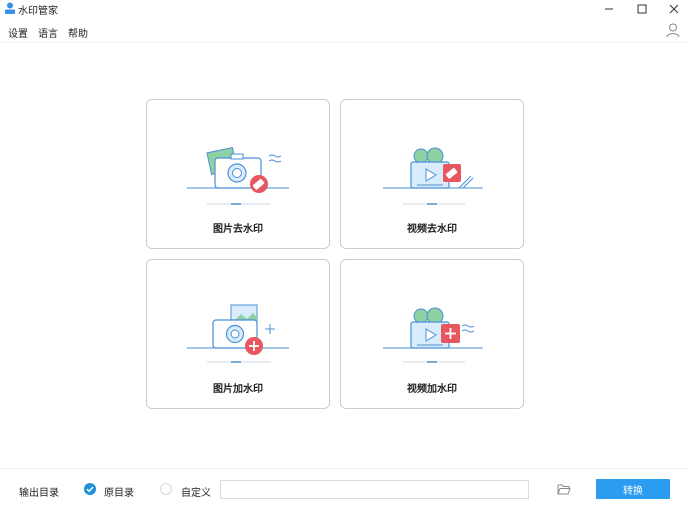  I want to click on menu-divider, so click(344, 42).